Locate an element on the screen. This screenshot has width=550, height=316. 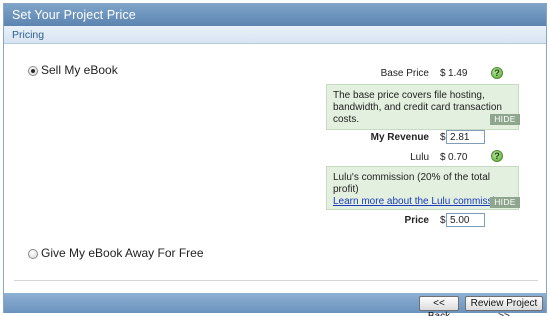
base-price-hide-button: HIDE is located at coordinates (505, 119).